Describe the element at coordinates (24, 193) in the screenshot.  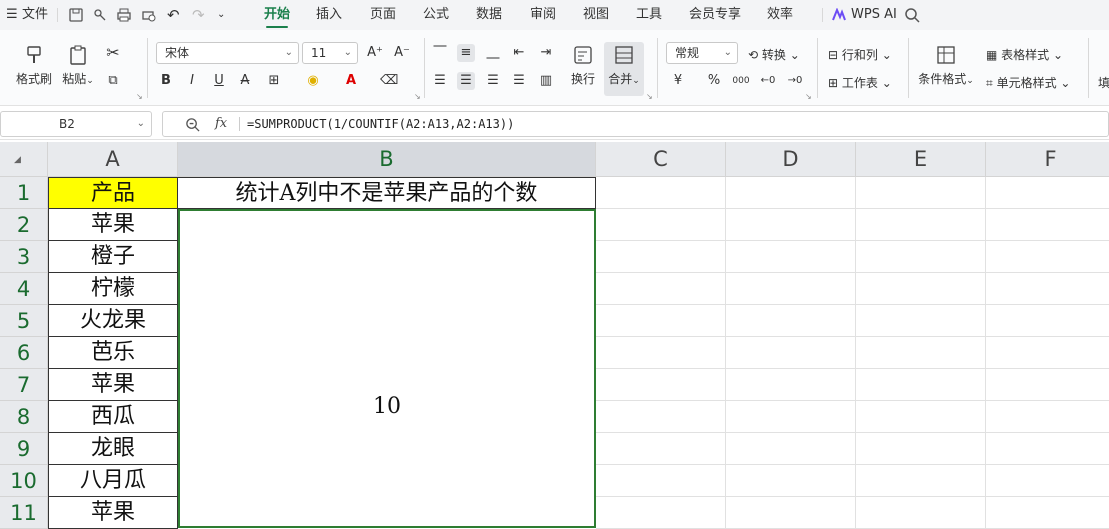
I see `row-header-1: 1` at that location.